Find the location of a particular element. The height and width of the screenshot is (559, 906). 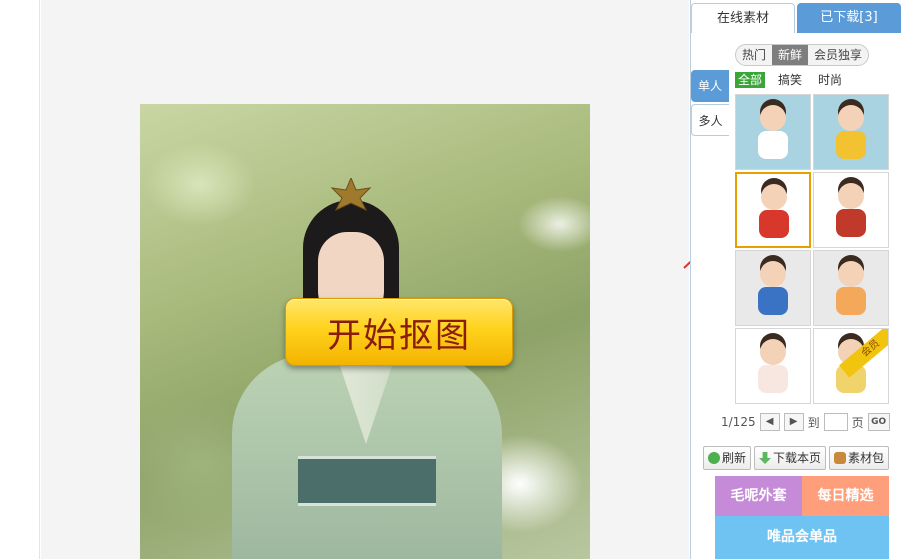

material-pack-label: 素材包 is located at coordinates (866, 458).